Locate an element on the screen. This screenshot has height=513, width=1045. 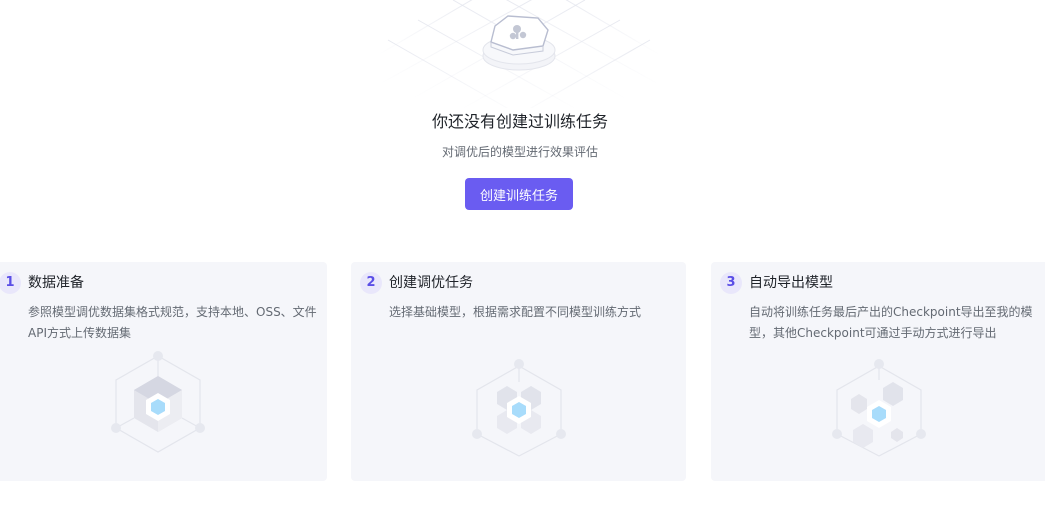
step-number-badge: 2 is located at coordinates (371, 283).